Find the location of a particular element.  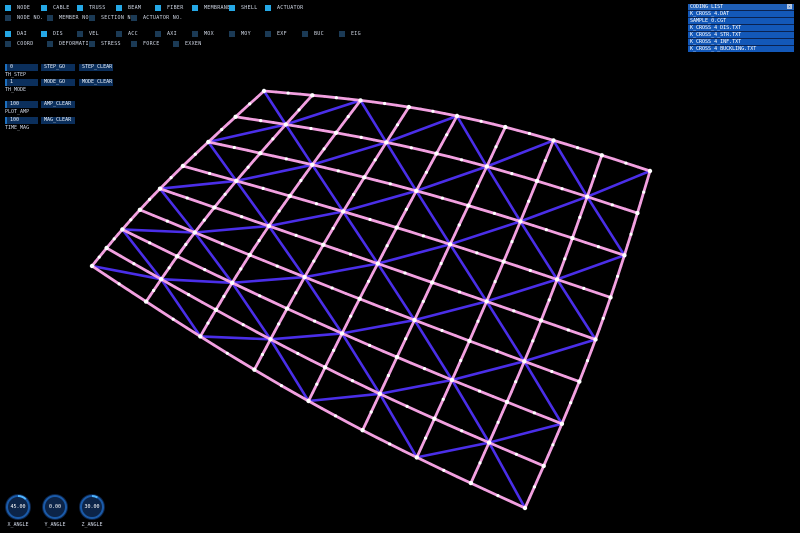

toggle-beam: BEAM is located at coordinates (128, 8).